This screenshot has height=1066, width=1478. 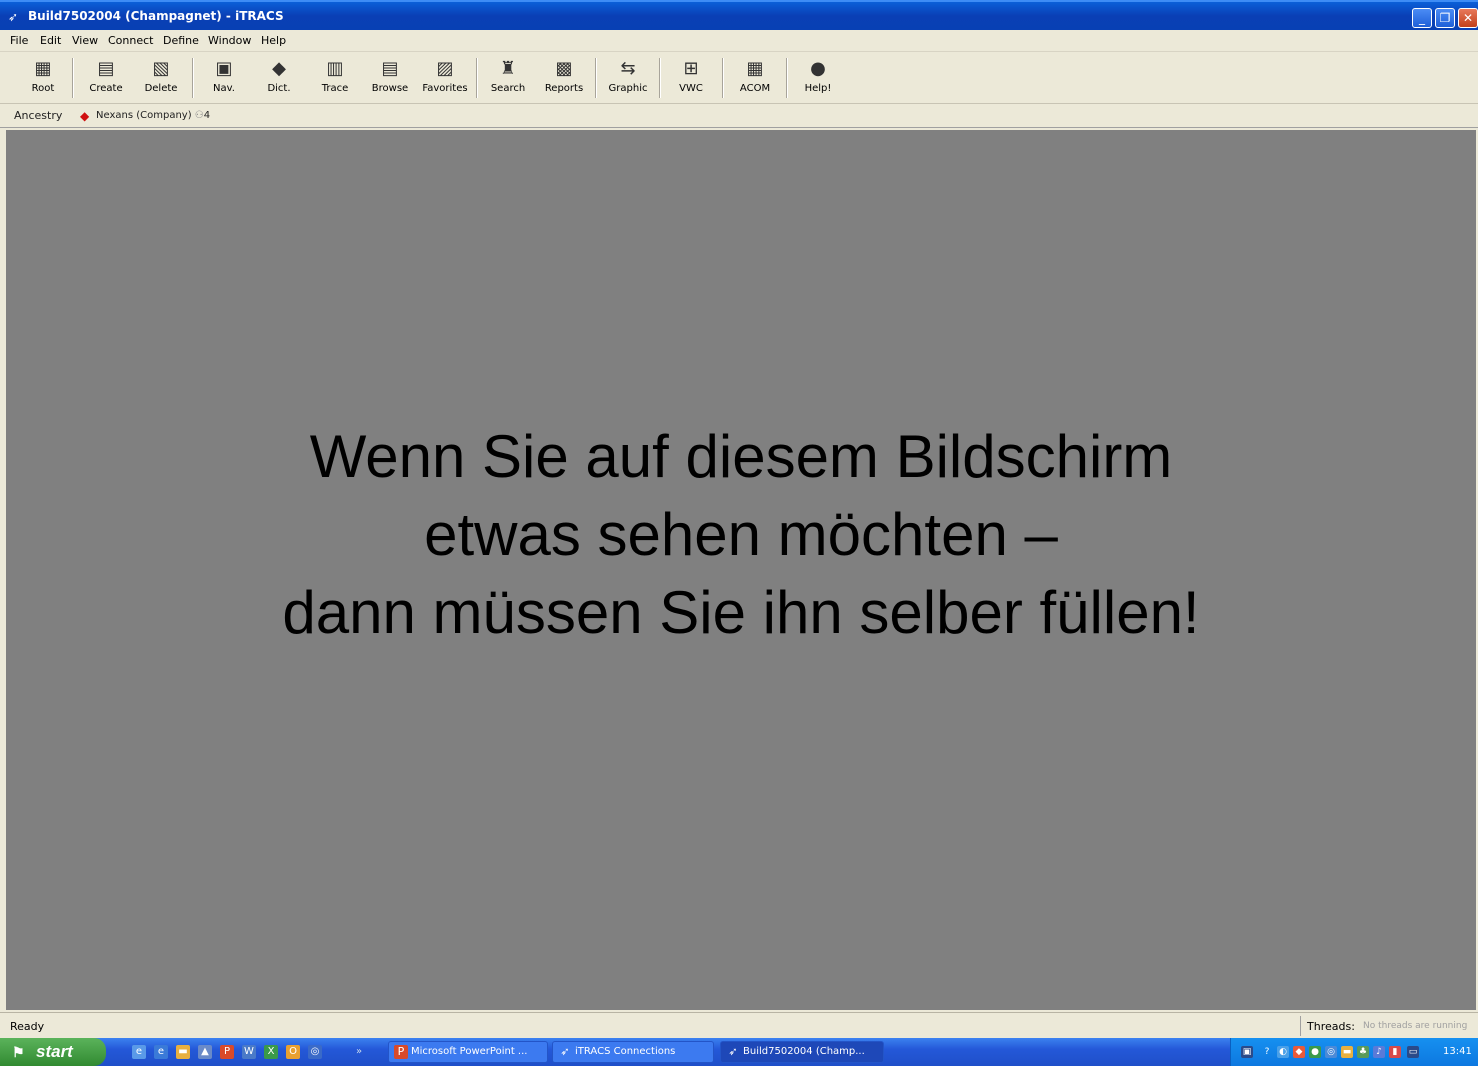 I want to click on favorites-icon: ▨, so click(x=445, y=68).